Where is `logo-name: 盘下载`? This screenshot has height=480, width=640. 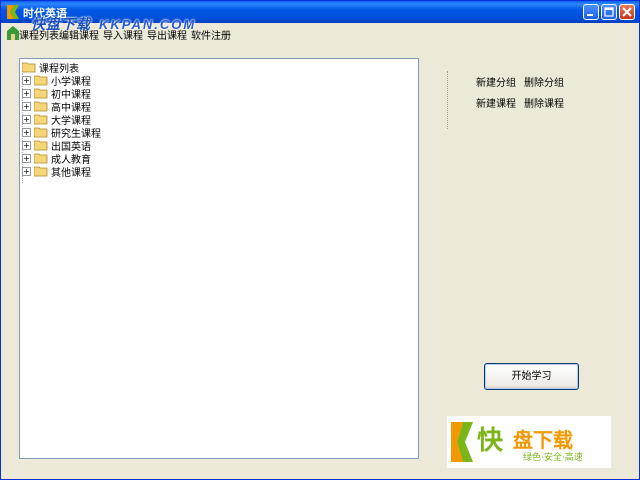 logo-name: 盘下载 is located at coordinates (543, 440).